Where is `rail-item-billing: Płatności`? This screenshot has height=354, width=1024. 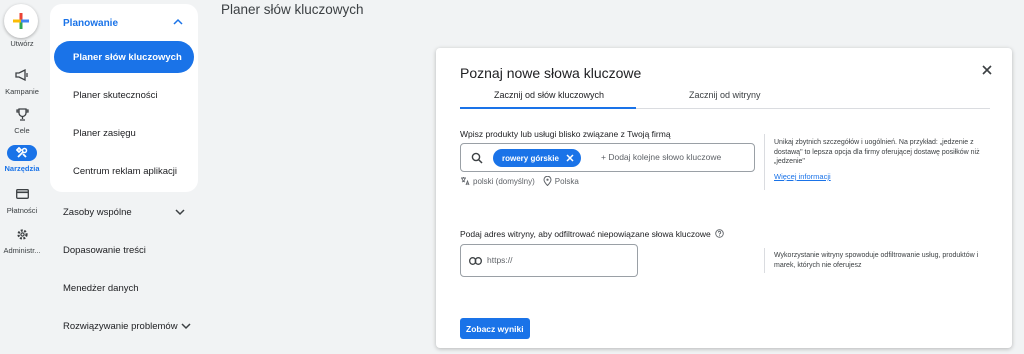 rail-item-billing: Płatności is located at coordinates (22, 200).